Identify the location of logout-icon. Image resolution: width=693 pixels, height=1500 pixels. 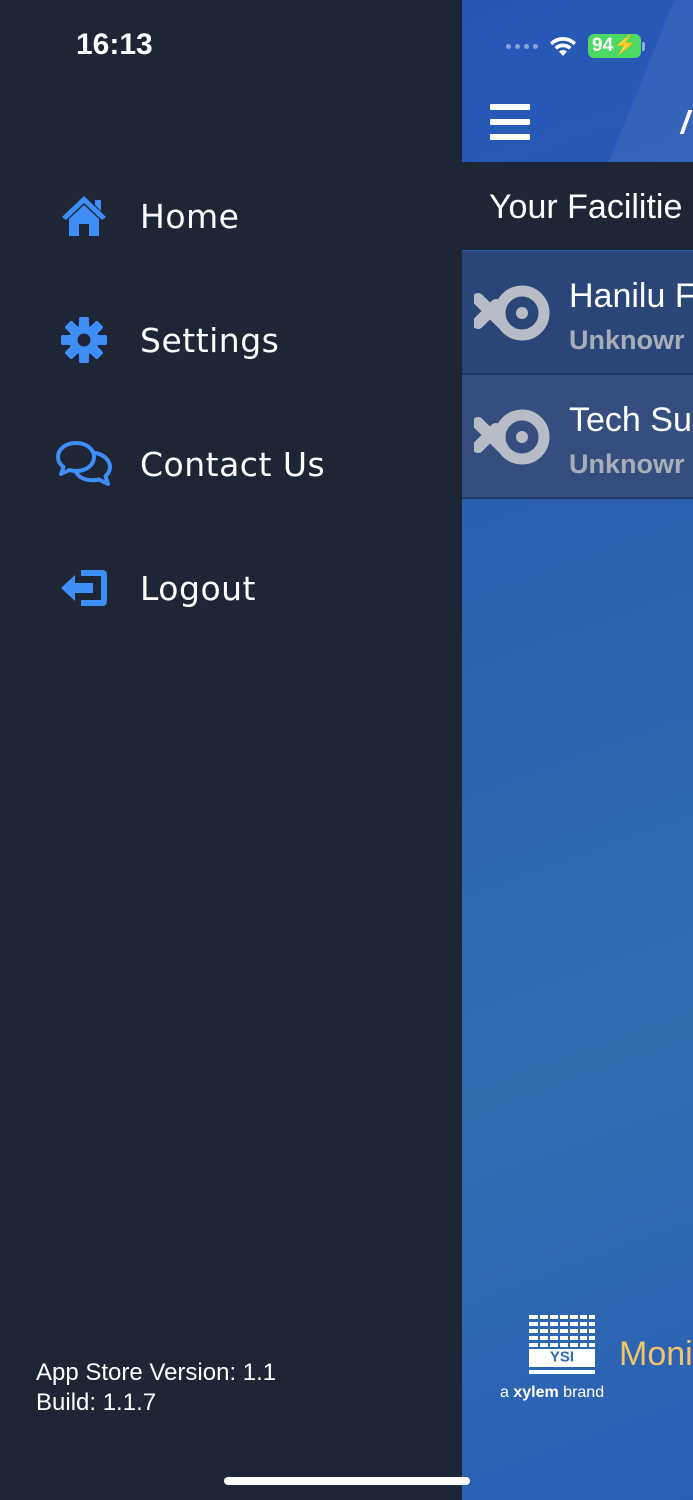
(84, 588).